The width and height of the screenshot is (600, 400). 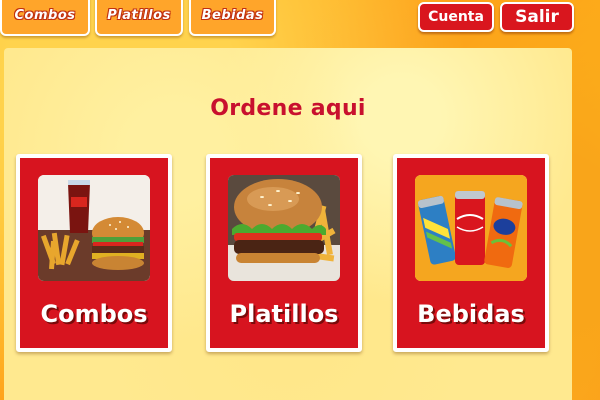 I want to click on soda-cans-image, so click(x=471, y=228).